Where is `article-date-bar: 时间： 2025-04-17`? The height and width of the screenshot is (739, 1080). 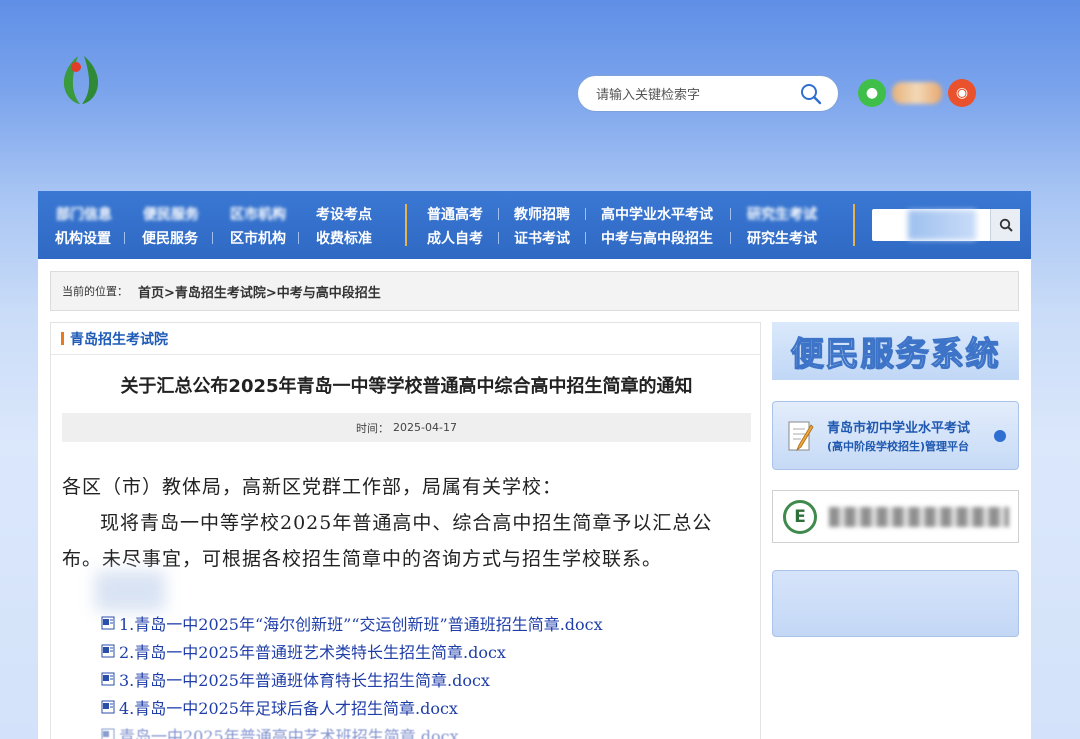 article-date-bar: 时间： 2025-04-17 is located at coordinates (406, 427).